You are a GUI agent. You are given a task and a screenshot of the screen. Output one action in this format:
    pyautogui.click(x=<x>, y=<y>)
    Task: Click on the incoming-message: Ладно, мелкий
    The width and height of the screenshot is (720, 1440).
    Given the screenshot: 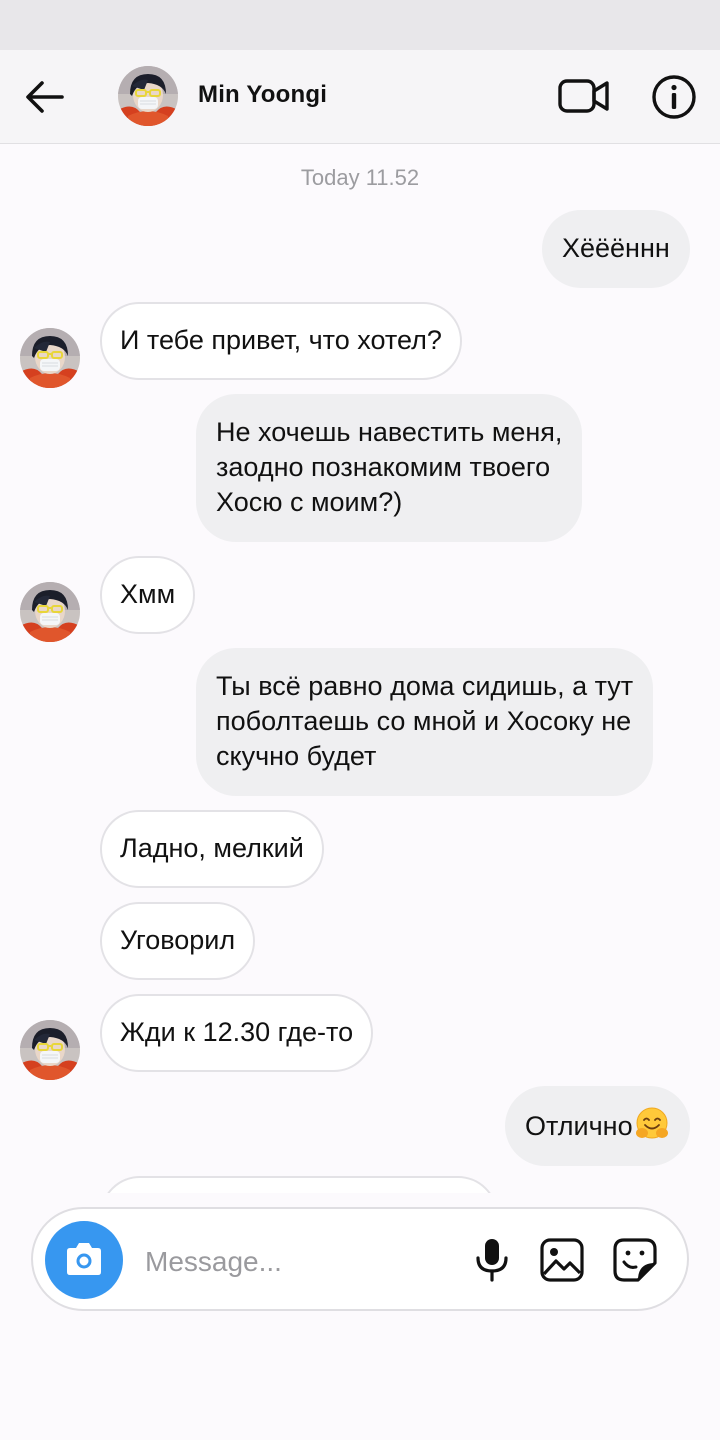 What is the action you would take?
    pyautogui.click(x=212, y=849)
    